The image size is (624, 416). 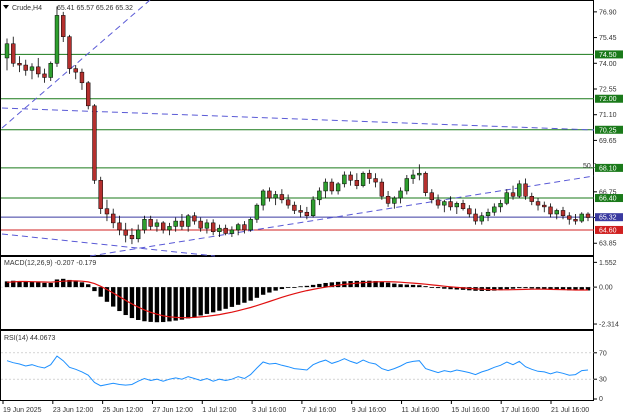 What do you see at coordinates (219, 410) in the screenshot?
I see `time-tick-label: 1 Jul 12:00` at bounding box center [219, 410].